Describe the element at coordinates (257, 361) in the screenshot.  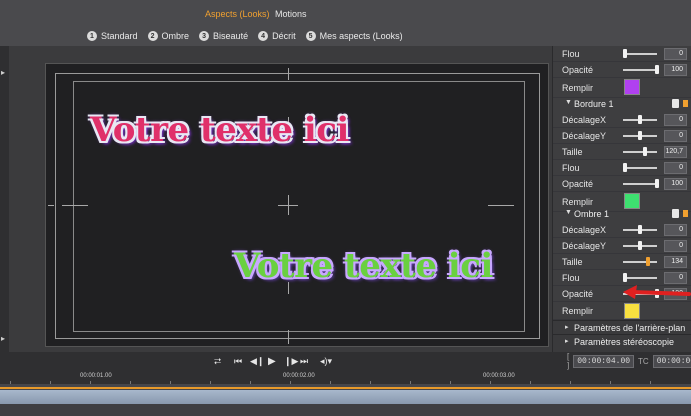
I see `step-back-icon: ◀❙` at that location.